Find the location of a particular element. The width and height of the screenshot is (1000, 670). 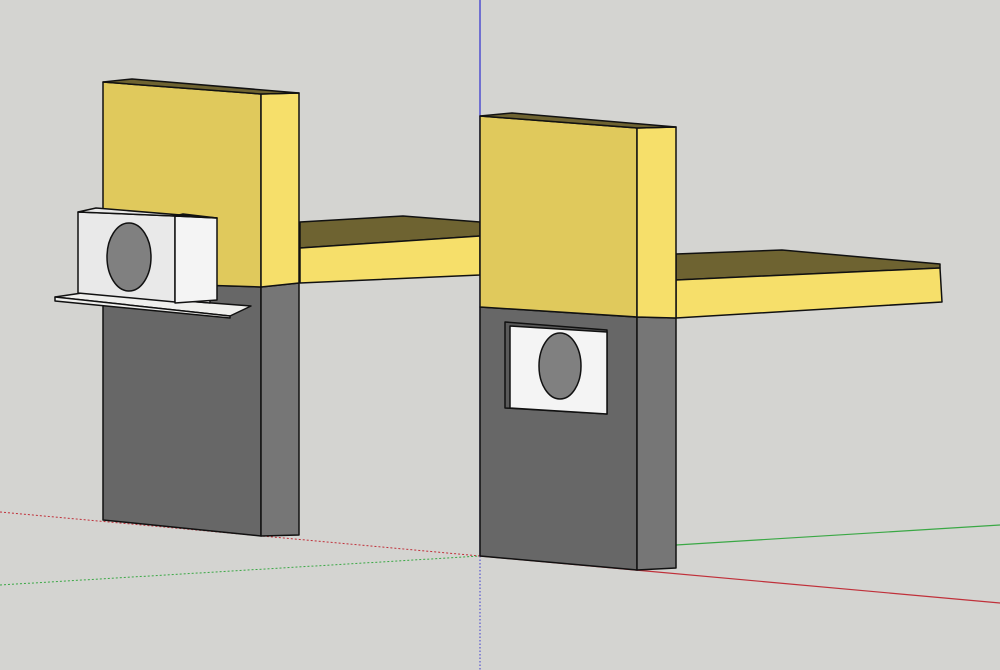

right-upper-side-face is located at coordinates (656, 222).